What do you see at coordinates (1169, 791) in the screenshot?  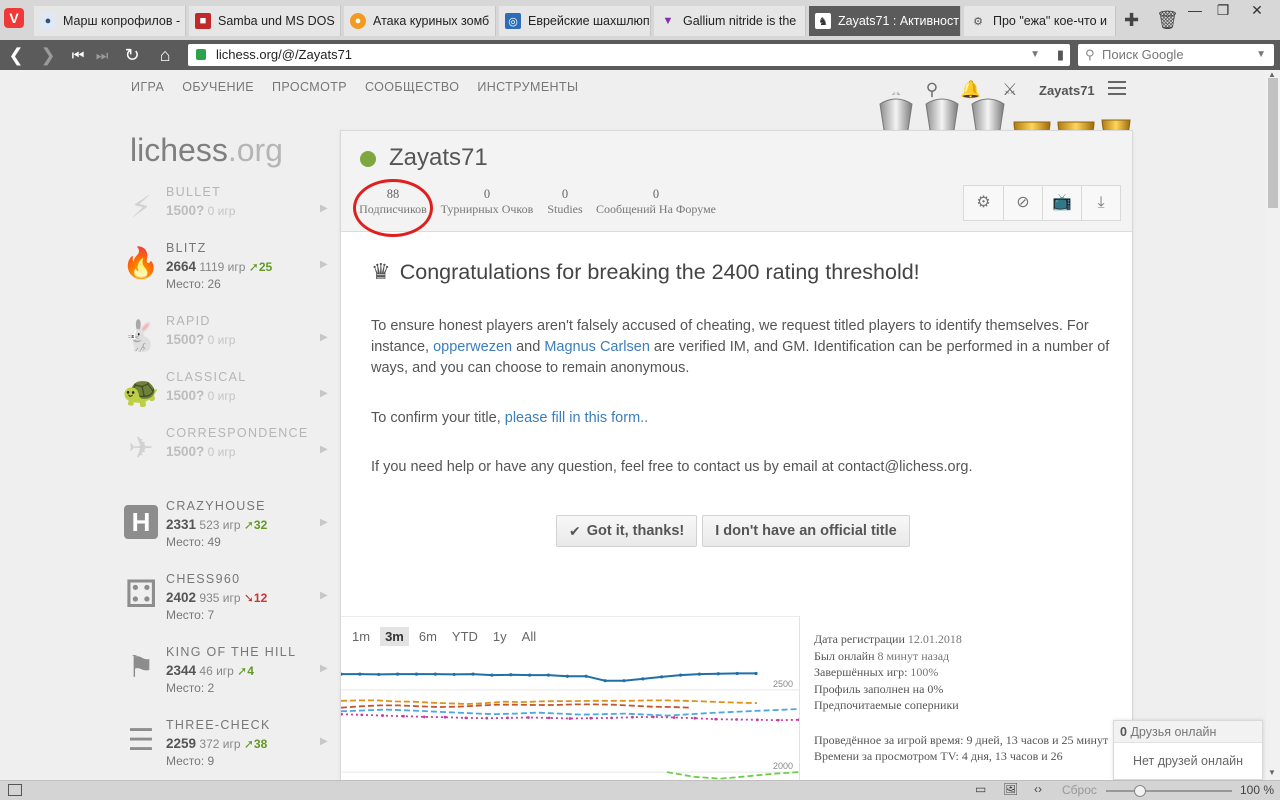 I see `zoom-slider` at bounding box center [1169, 791].